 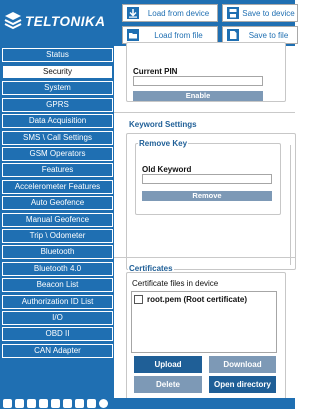 What do you see at coordinates (163, 124) in the screenshot?
I see `keyword-settings-title: Keyword Settings` at bounding box center [163, 124].